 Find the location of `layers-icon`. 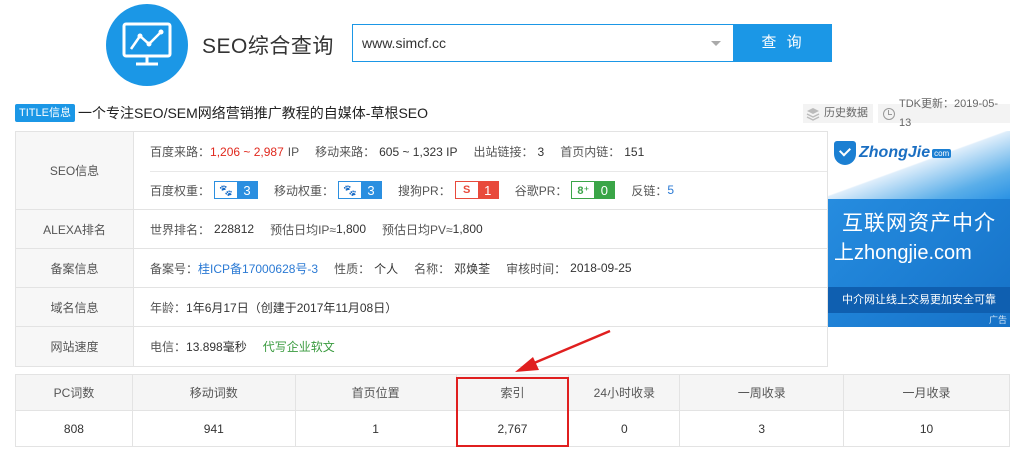

layers-icon is located at coordinates (813, 114).